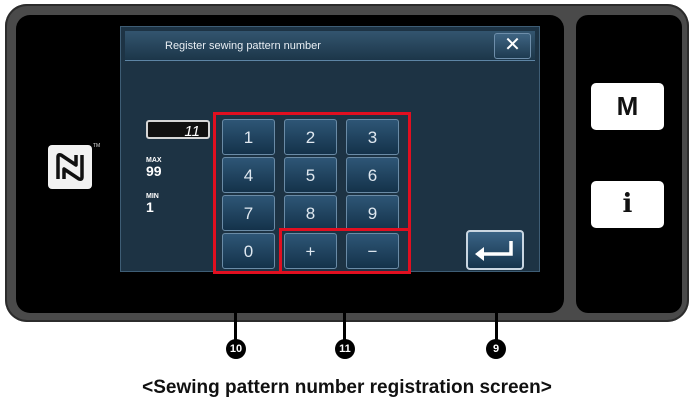 The height and width of the screenshot is (407, 694). Describe the element at coordinates (512, 46) in the screenshot. I see `close-button: ✕` at that location.